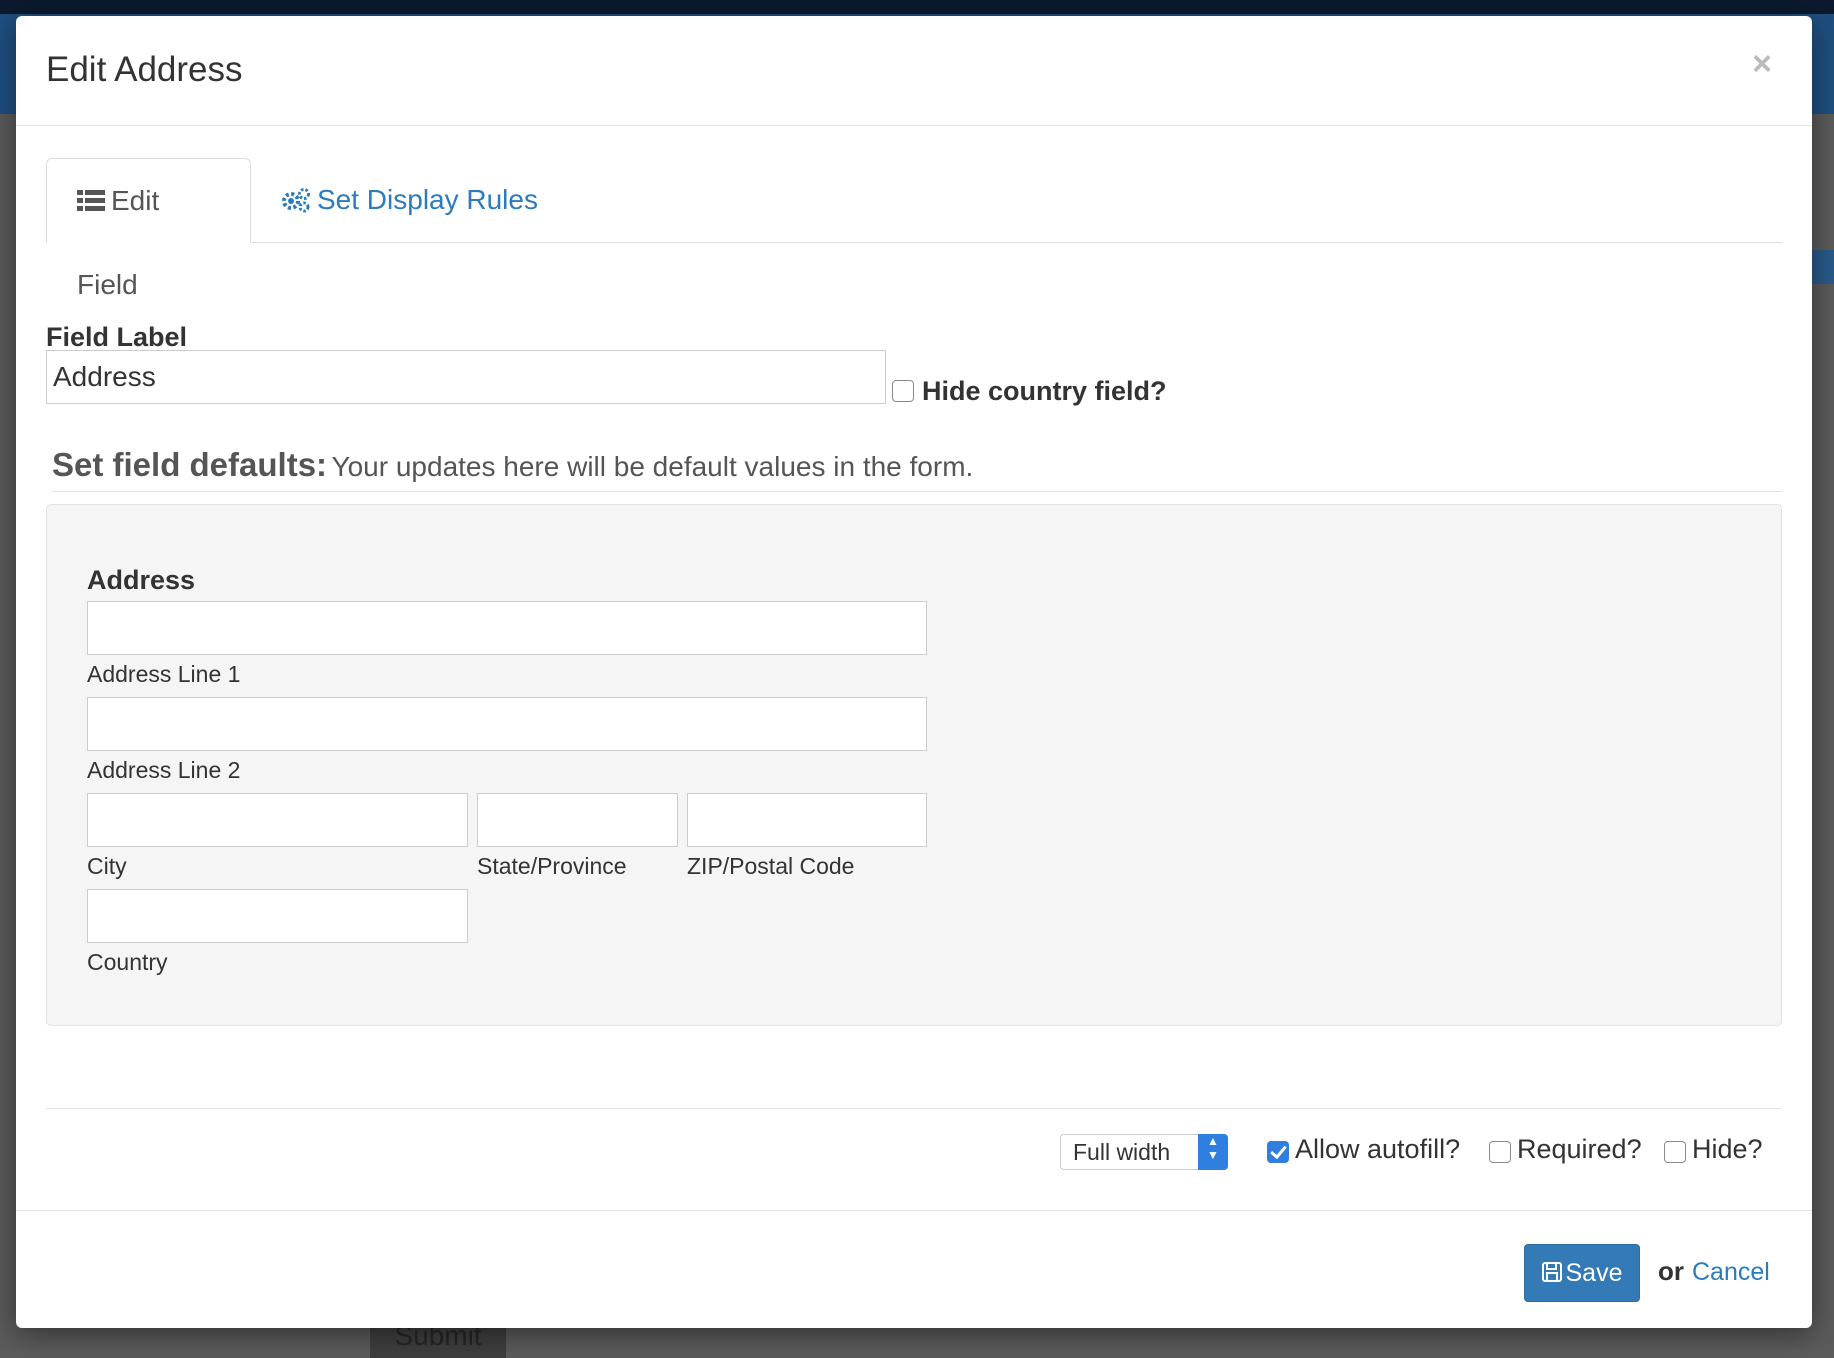  What do you see at coordinates (1213, 1152) in the screenshot?
I see `select-arrows-icon: ▲ ▼` at bounding box center [1213, 1152].